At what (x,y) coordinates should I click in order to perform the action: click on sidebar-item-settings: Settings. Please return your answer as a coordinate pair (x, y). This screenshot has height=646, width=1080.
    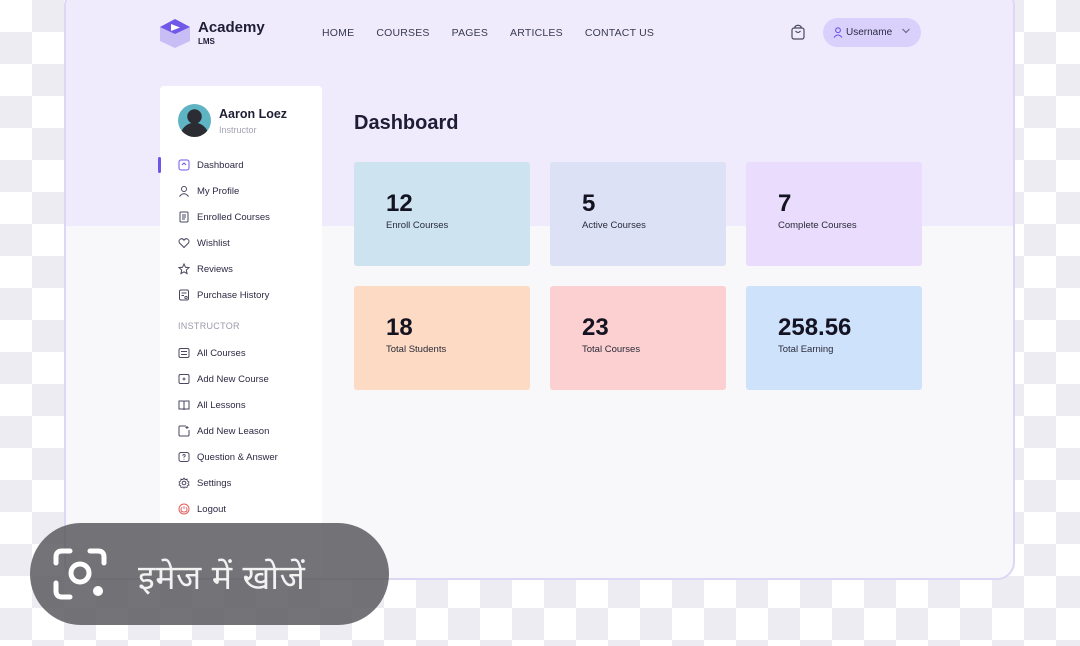
    Looking at the image, I should click on (241, 483).